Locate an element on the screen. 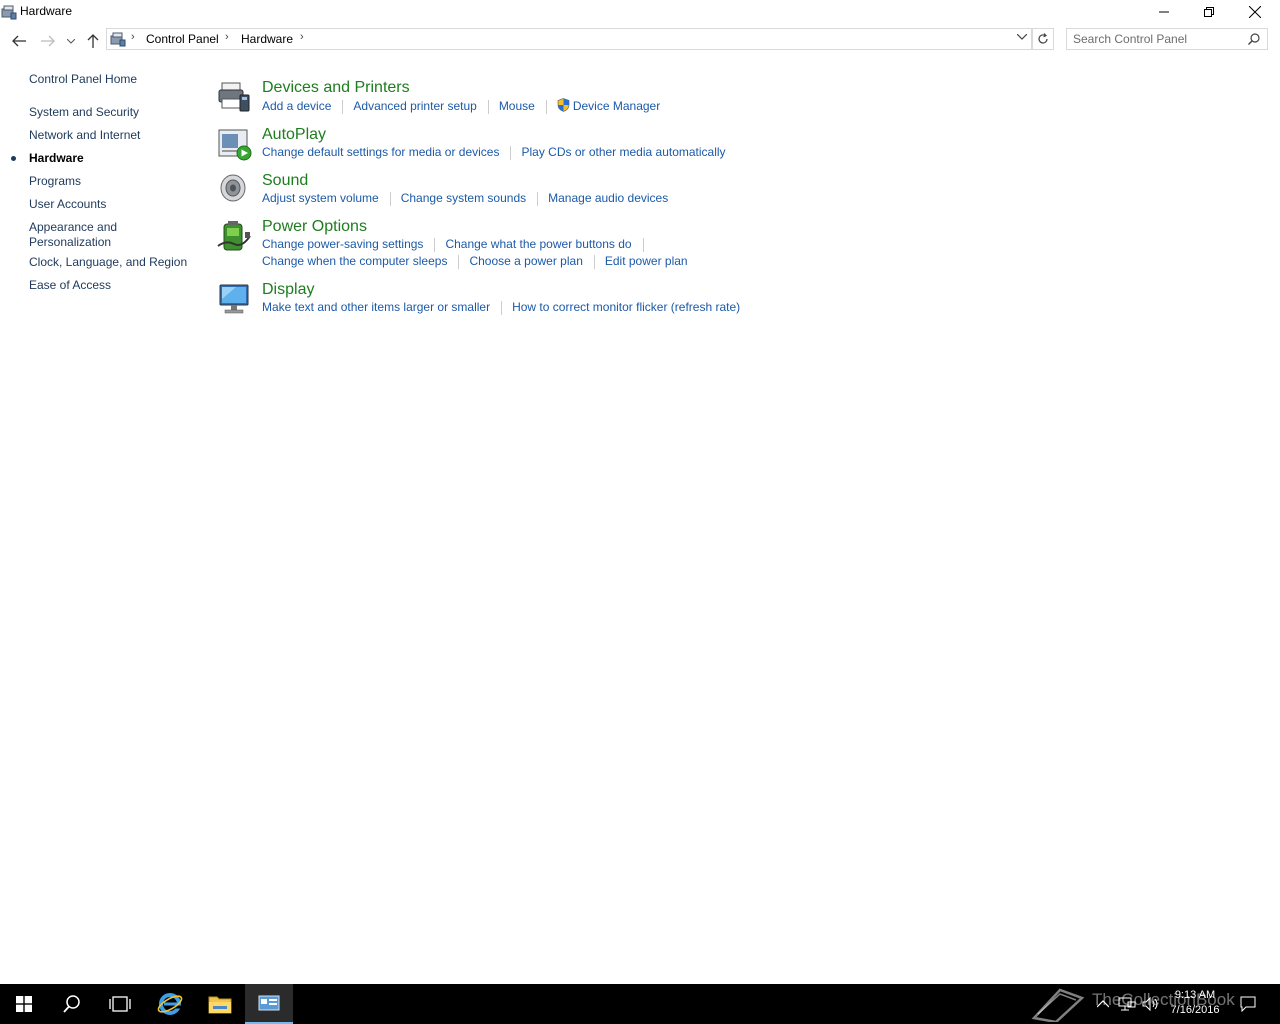 This screenshot has height=1024, width=1280. control-panel-home-link: Control Panel Home is located at coordinates (83, 79).